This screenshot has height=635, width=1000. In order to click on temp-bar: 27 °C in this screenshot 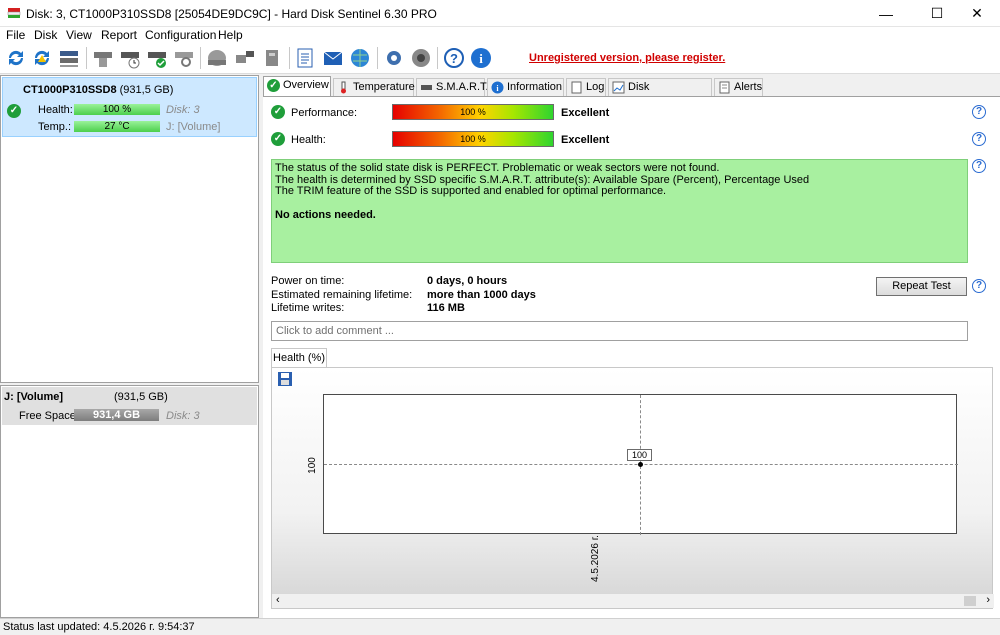, I will do `click(117, 126)`.